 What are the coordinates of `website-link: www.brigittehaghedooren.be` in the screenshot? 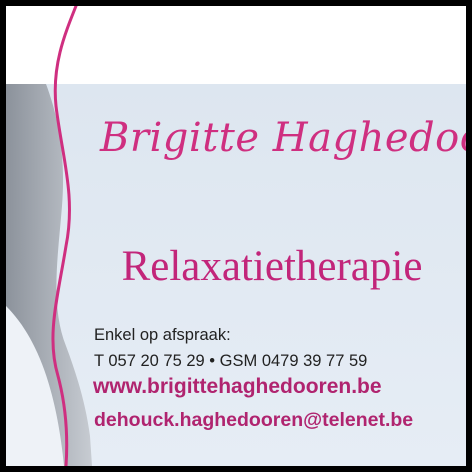 It's located at (237, 386).